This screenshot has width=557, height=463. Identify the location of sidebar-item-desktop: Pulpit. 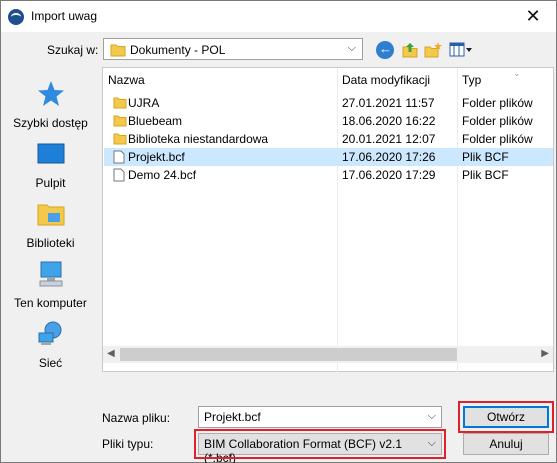
(50, 163).